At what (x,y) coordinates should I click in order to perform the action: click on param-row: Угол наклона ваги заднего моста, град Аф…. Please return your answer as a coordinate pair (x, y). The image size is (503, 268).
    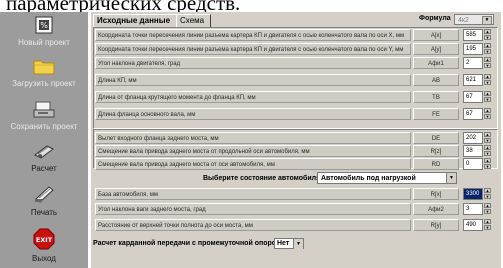
    Looking at the image, I should click on (295, 209).